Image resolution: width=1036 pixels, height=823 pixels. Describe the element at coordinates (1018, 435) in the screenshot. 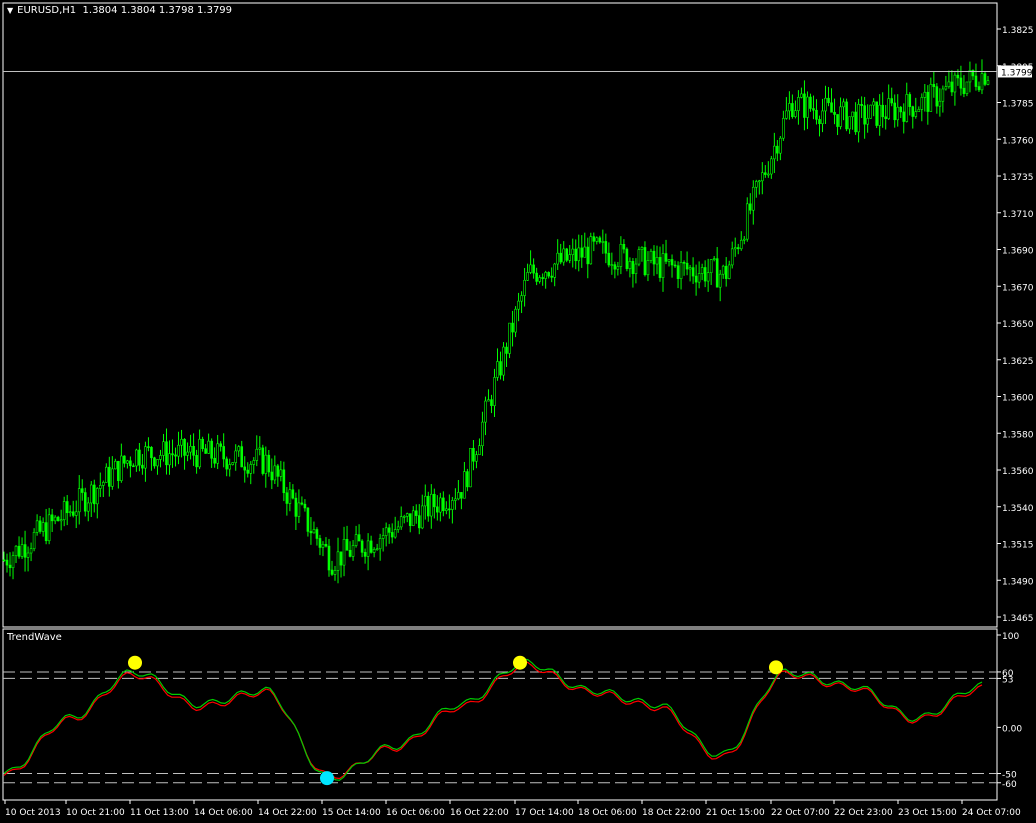

I see `price-tick-label: 1.3580` at that location.